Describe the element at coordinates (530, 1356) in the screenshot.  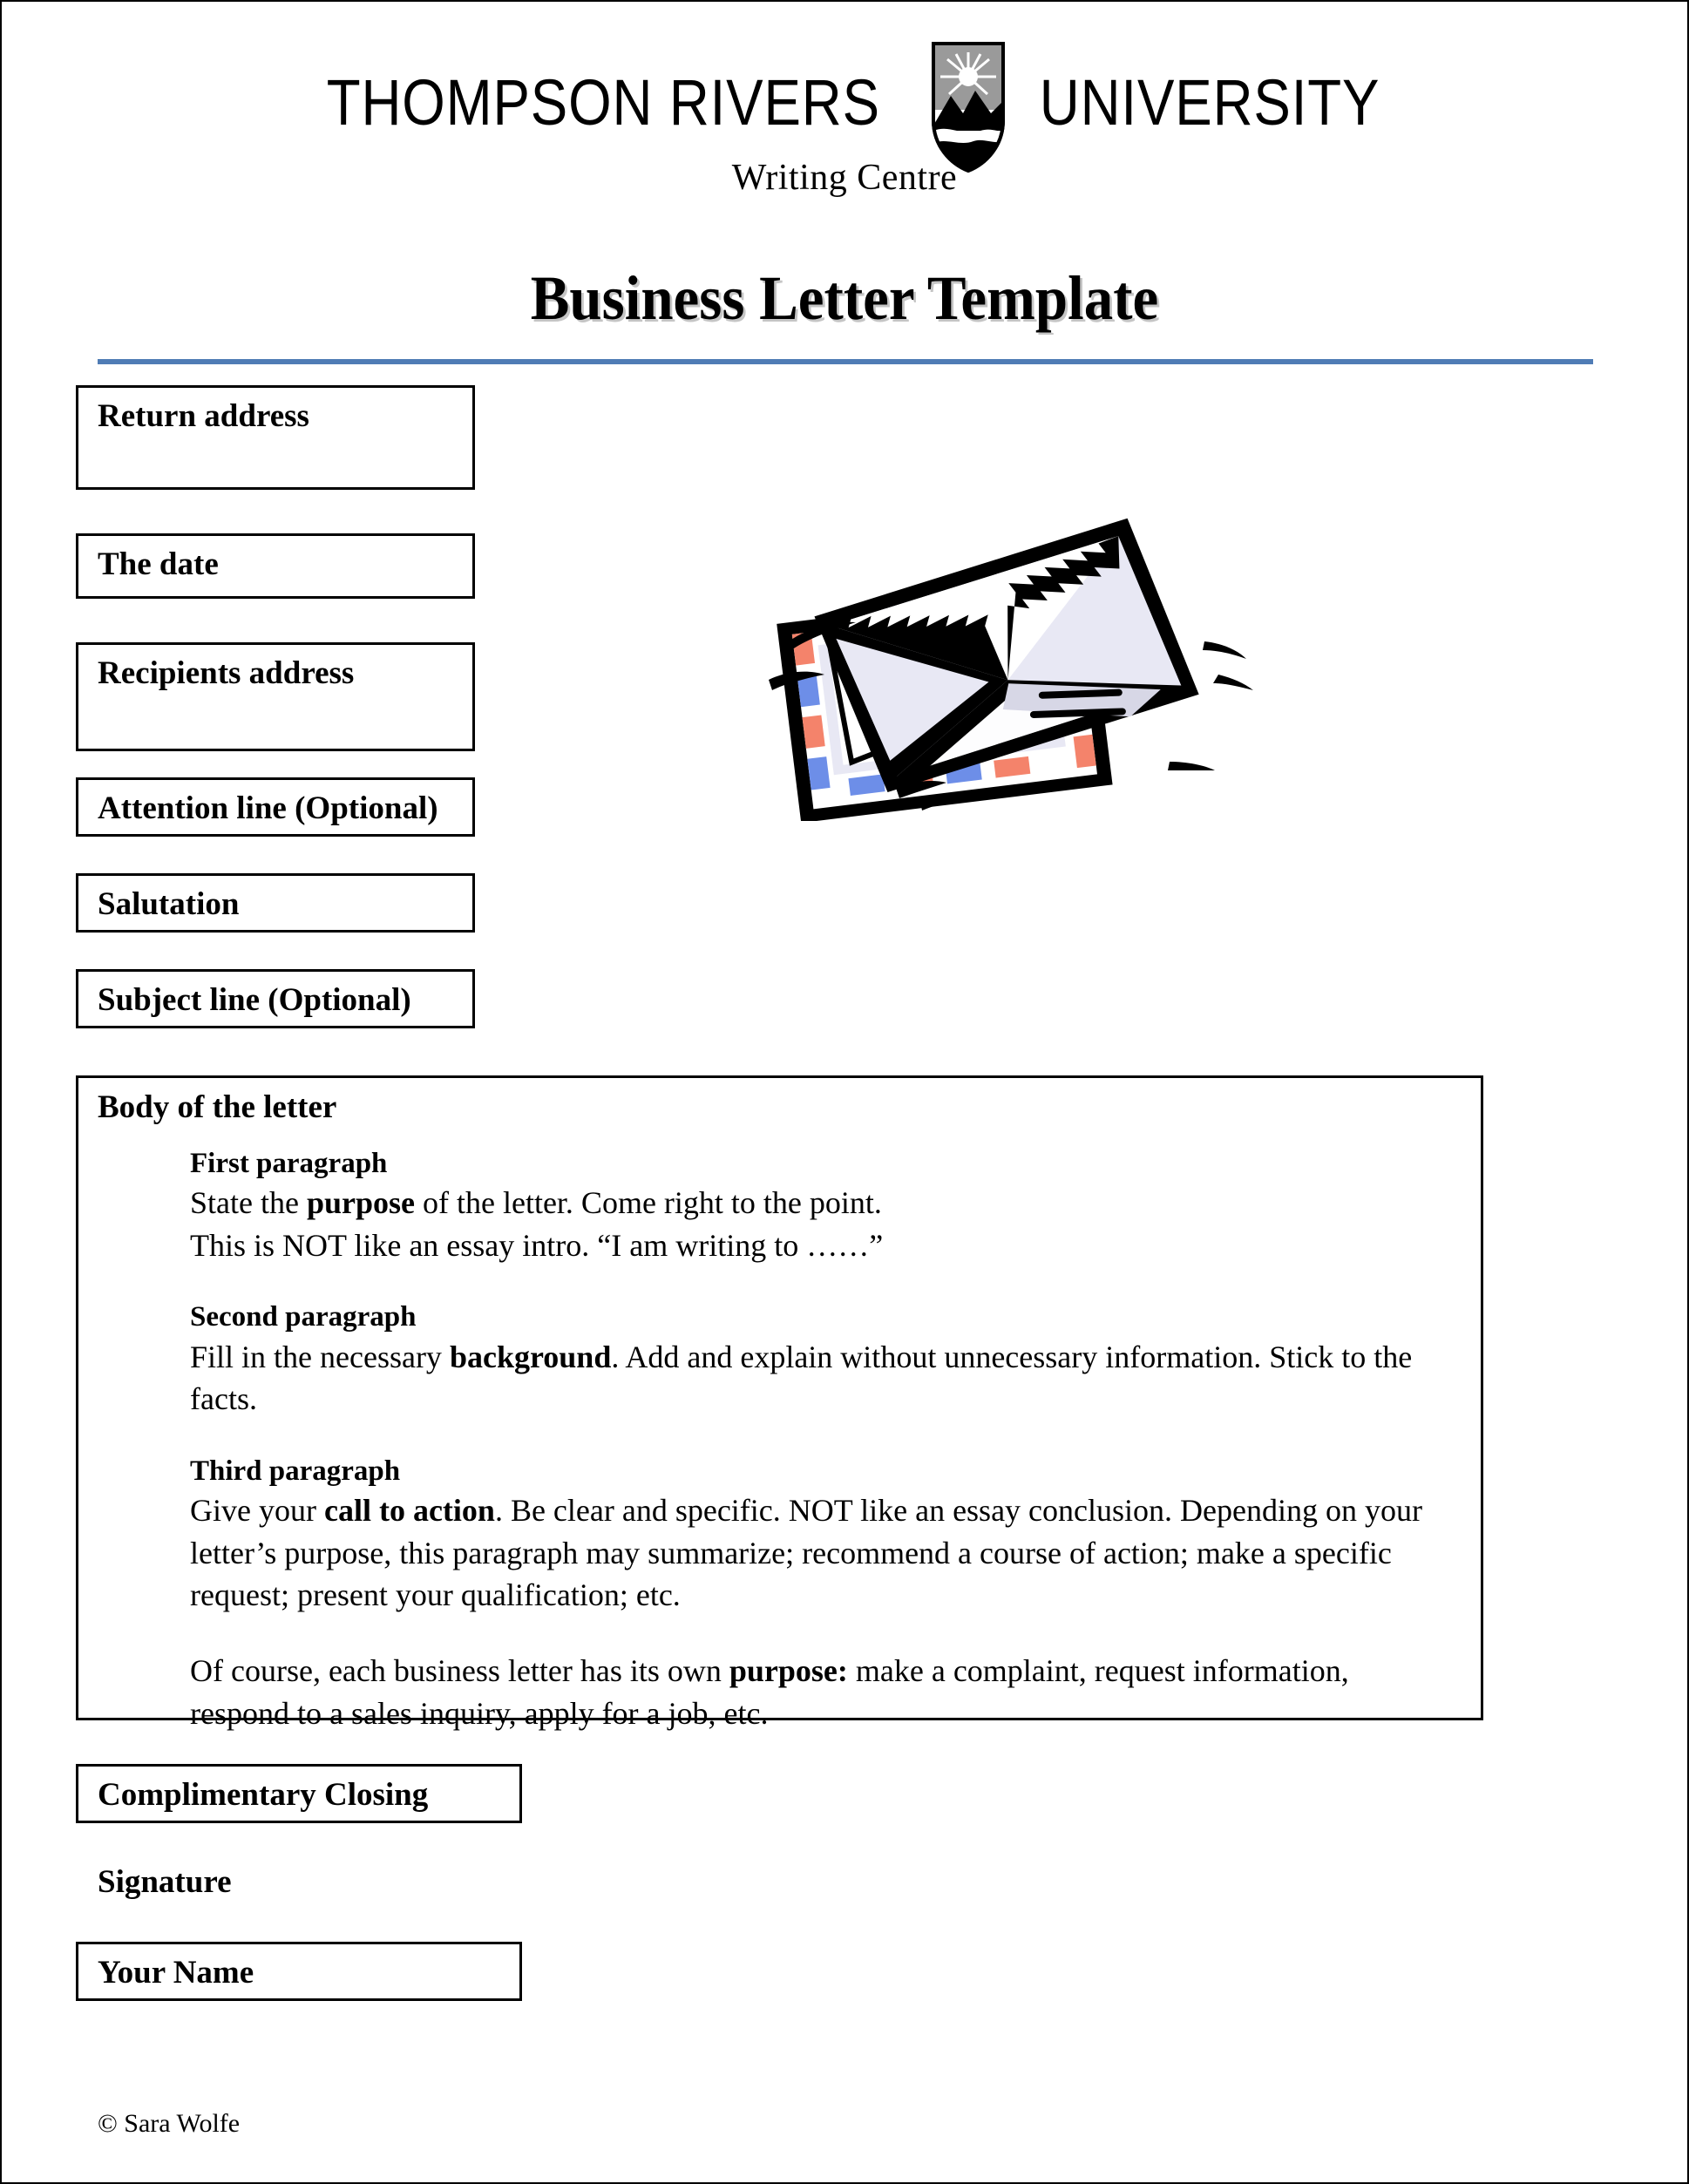
I see `emphasis-text: background` at that location.